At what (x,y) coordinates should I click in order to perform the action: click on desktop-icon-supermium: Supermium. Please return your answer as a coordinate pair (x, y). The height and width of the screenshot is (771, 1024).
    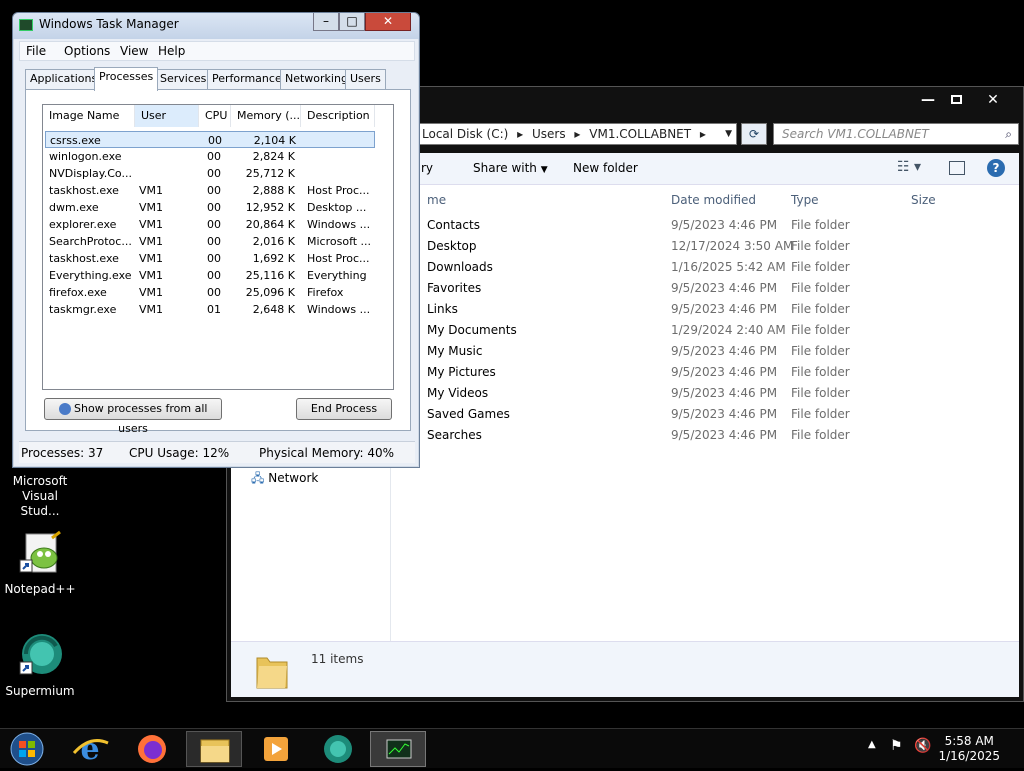
    Looking at the image, I should click on (40, 665).